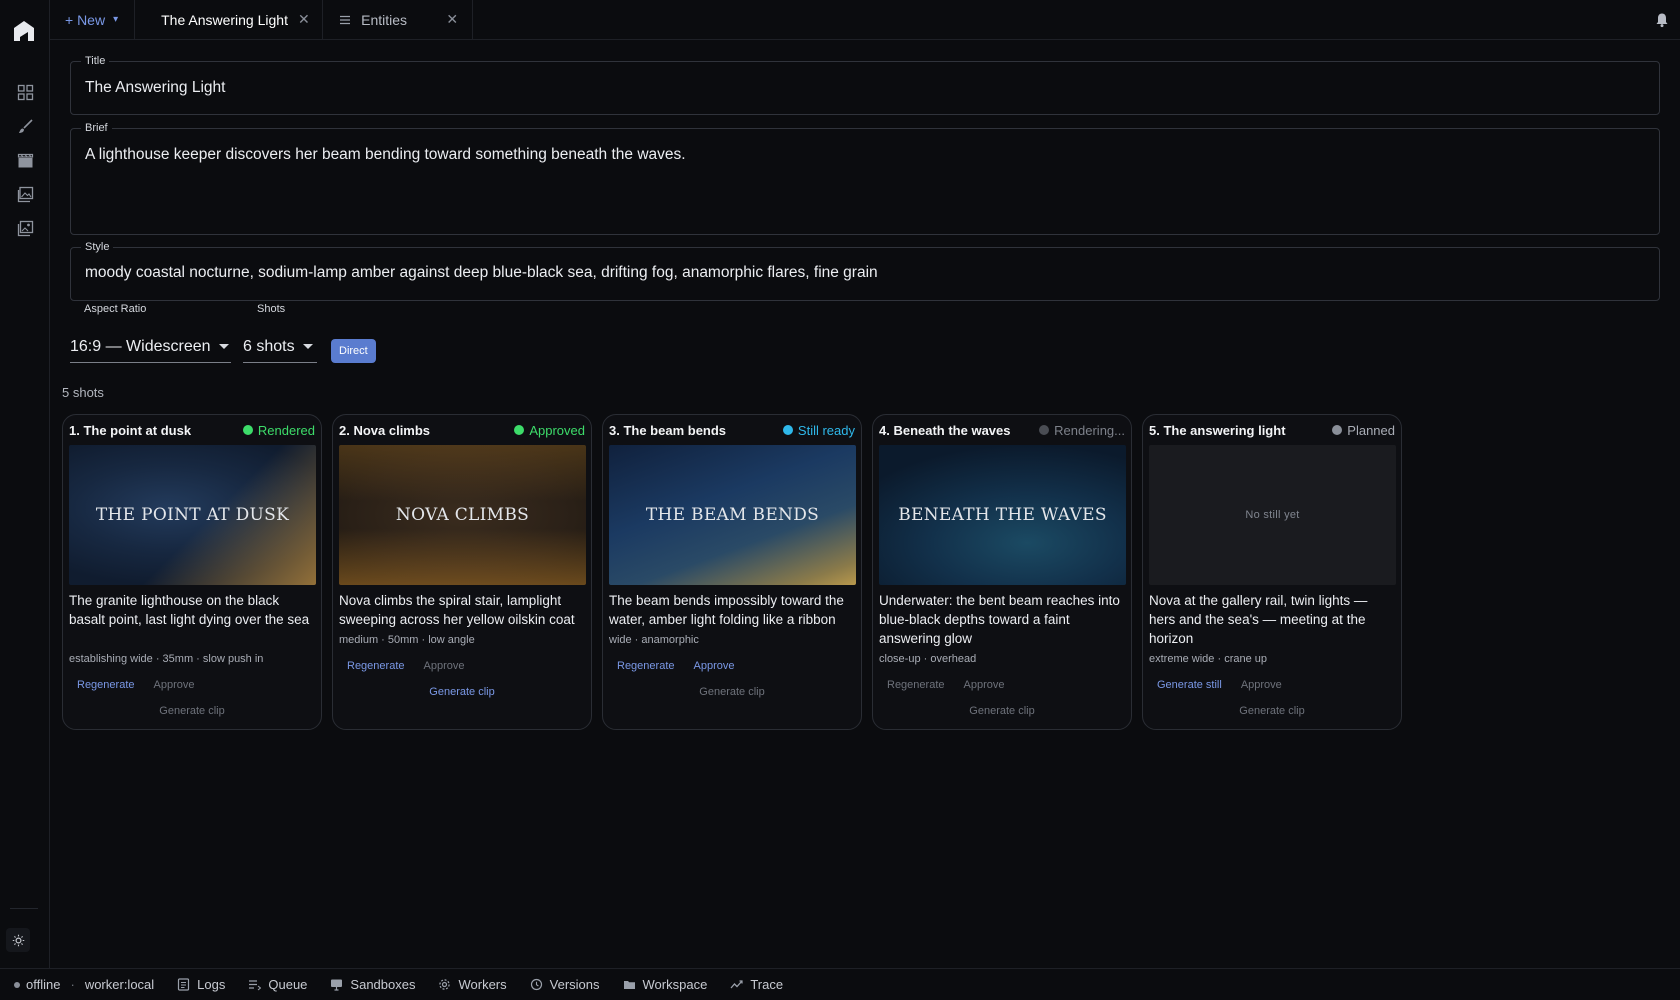 The image size is (1680, 1000). I want to click on workspace-button: Workspace, so click(665, 984).